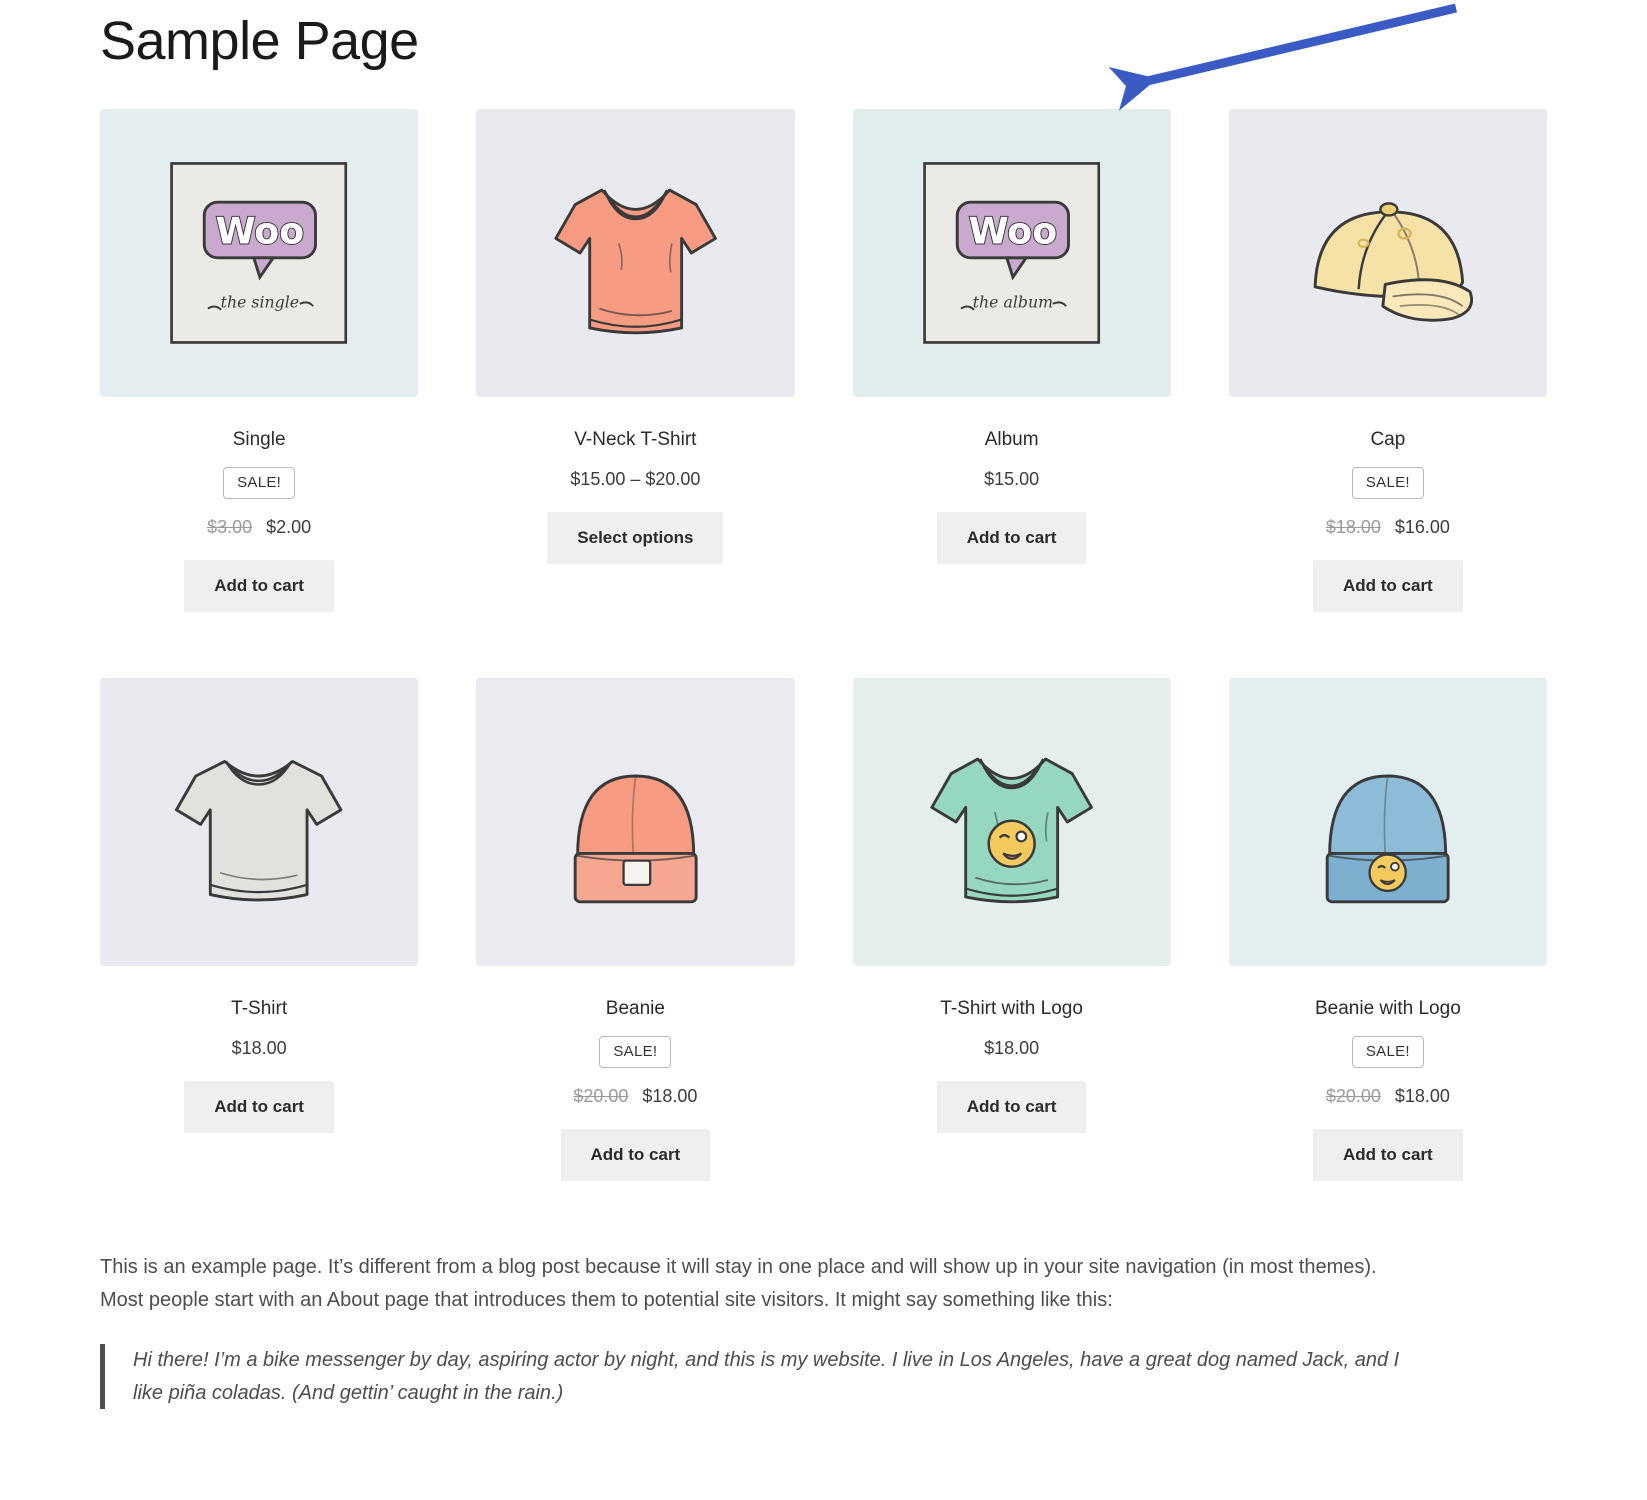  Describe the element at coordinates (1012, 440) in the screenshot. I see `product-title: Album` at that location.